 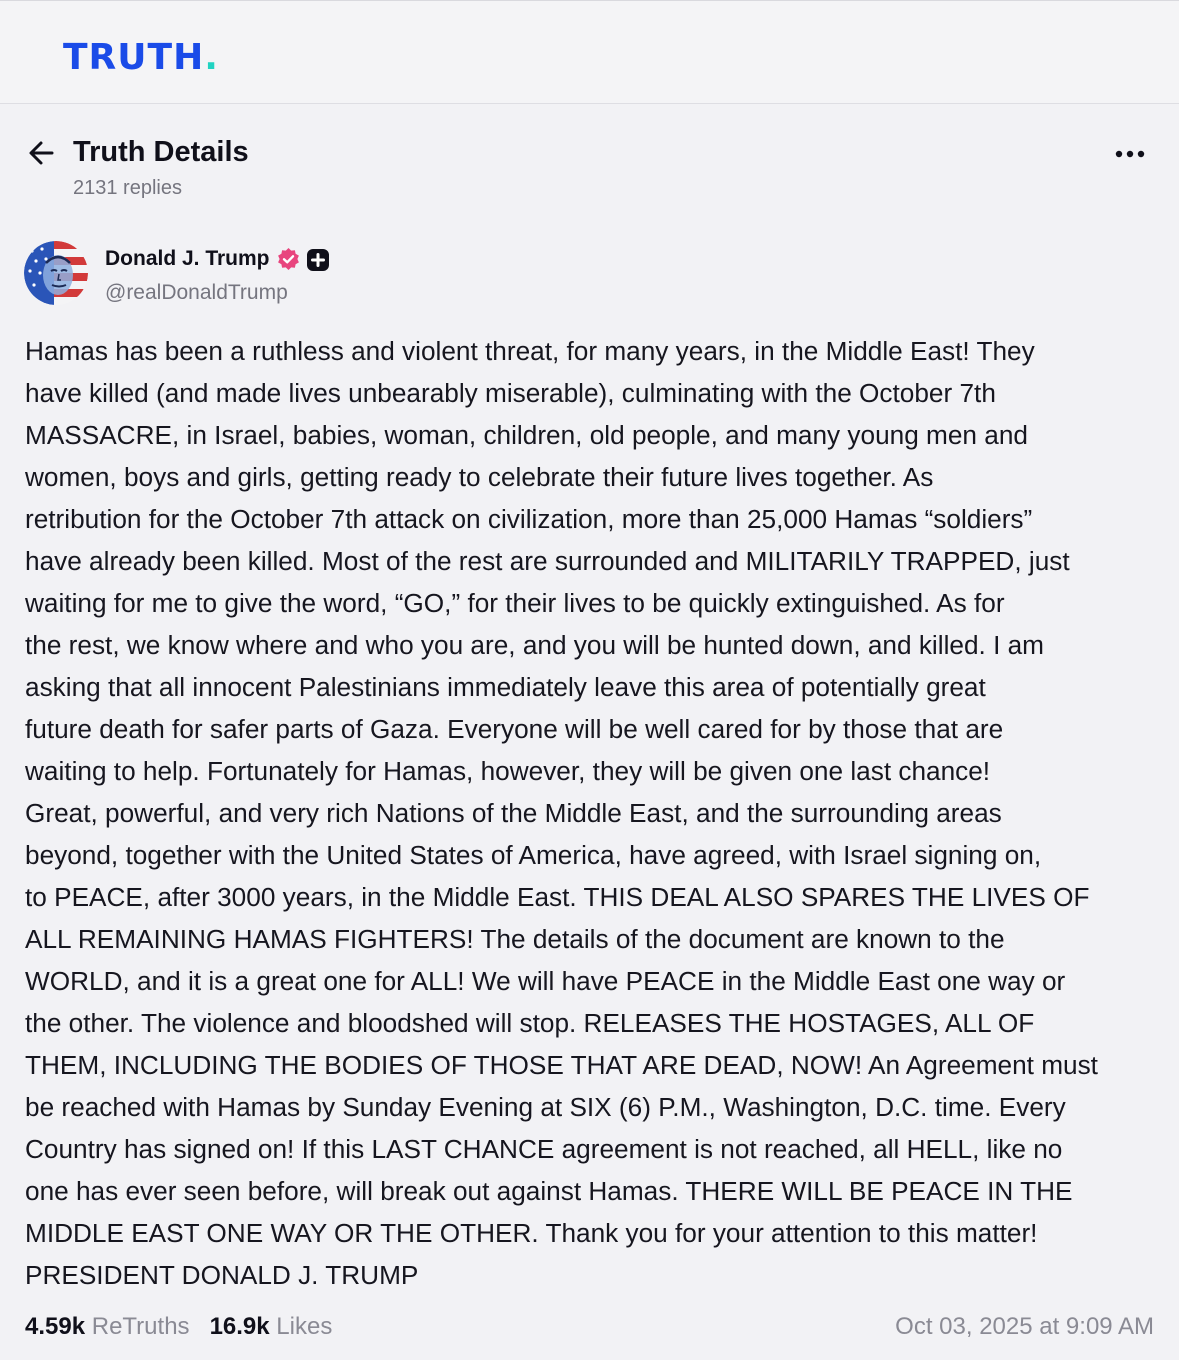 I want to click on reply-count: 2131 replies, so click(x=127, y=188).